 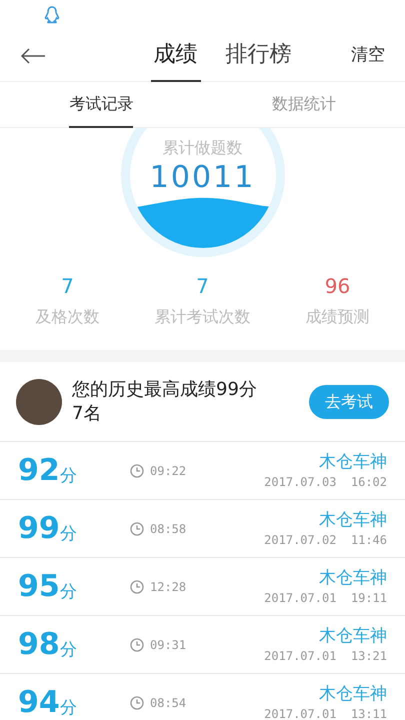 What do you see at coordinates (39, 645) in the screenshot?
I see `score-value: 98` at bounding box center [39, 645].